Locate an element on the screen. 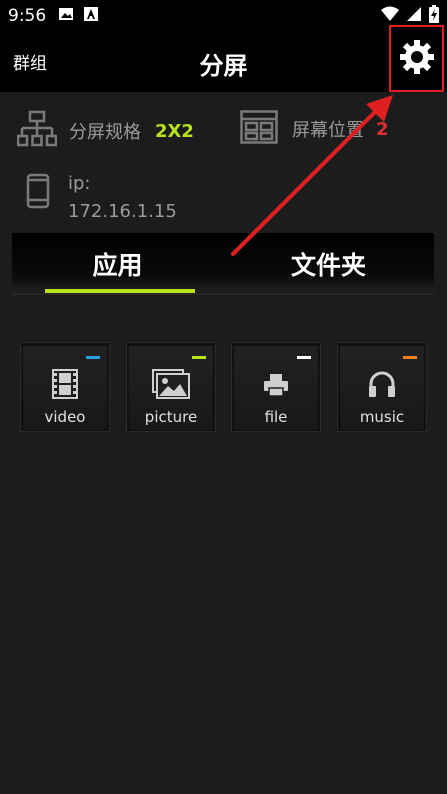 The width and height of the screenshot is (447, 794). split-spec-value: 2X2 is located at coordinates (174, 131).